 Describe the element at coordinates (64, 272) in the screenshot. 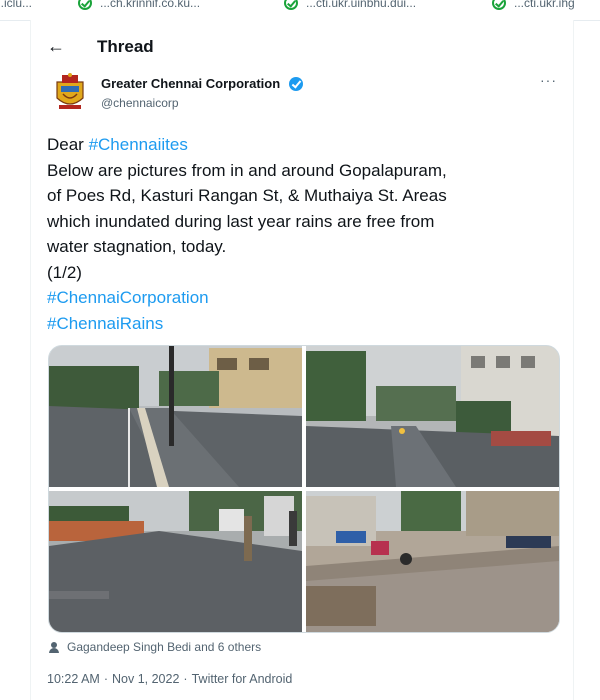

I see `tweet-line: (1/2)` at that location.